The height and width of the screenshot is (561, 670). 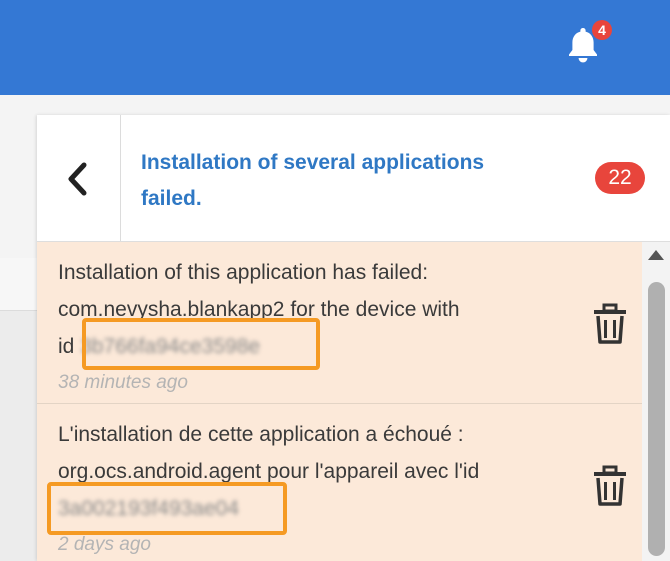 I want to click on chevron-left-icon, so click(x=77, y=179).